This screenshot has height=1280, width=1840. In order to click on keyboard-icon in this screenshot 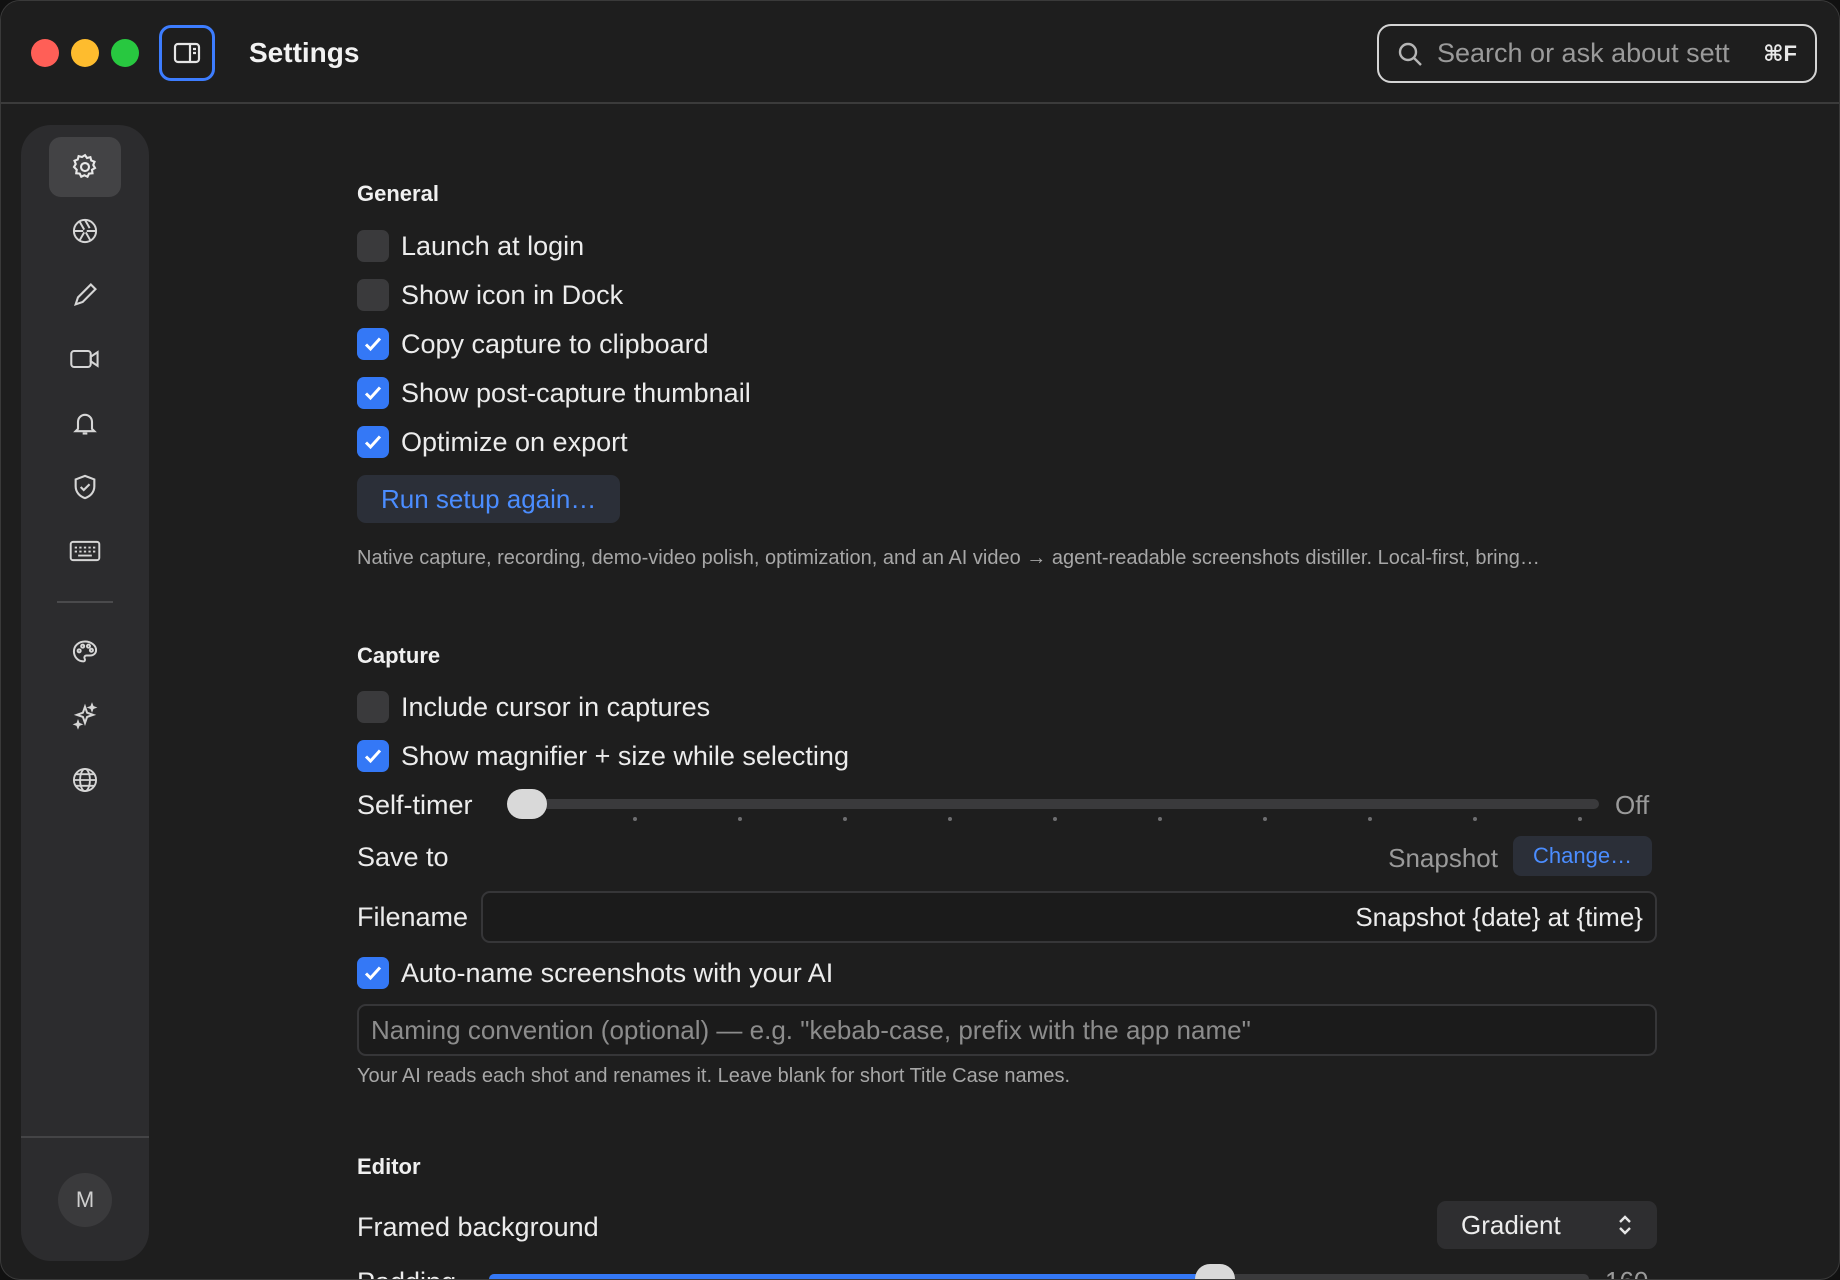, I will do `click(85, 551)`.